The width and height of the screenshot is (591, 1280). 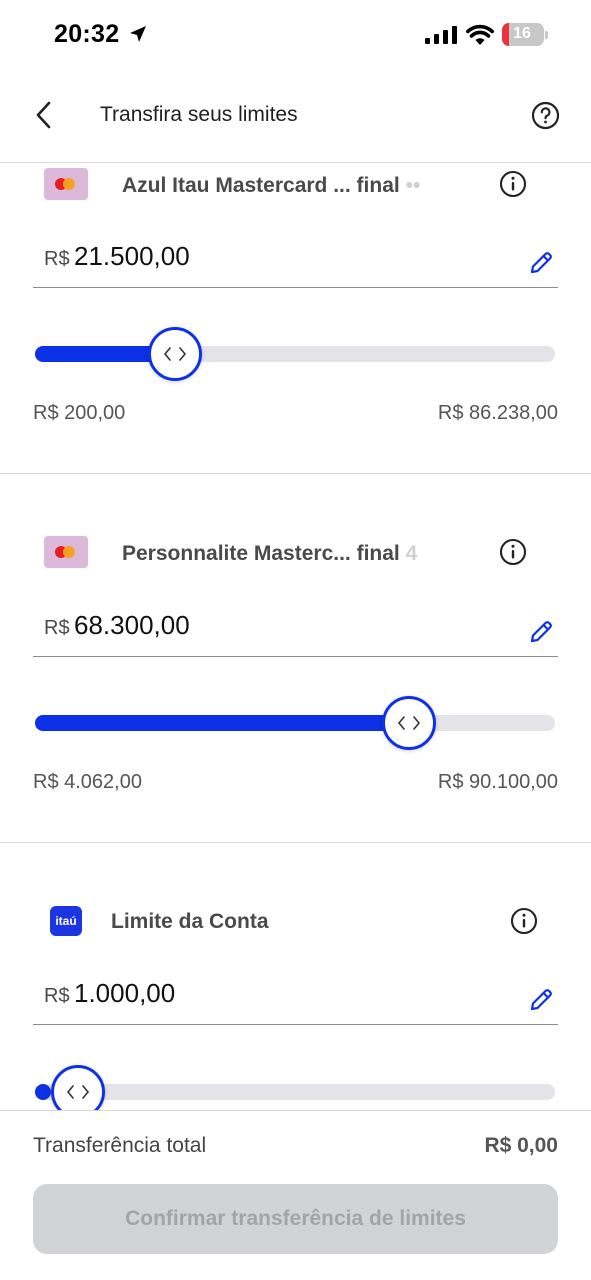 I want to click on slider-max-label: R$ 86.238,00, so click(x=497, y=413).